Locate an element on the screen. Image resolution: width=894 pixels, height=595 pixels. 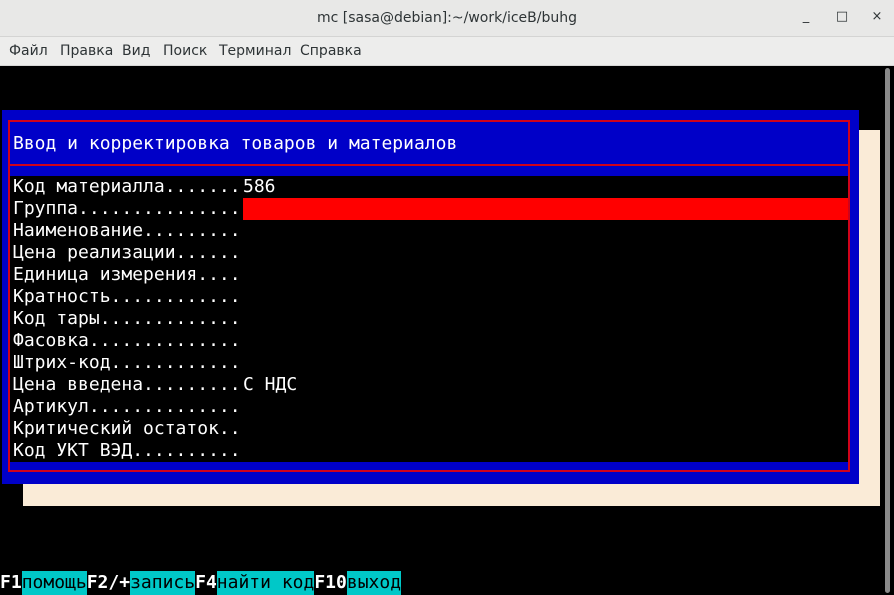
menu-view: Вид is located at coordinates (136, 51).